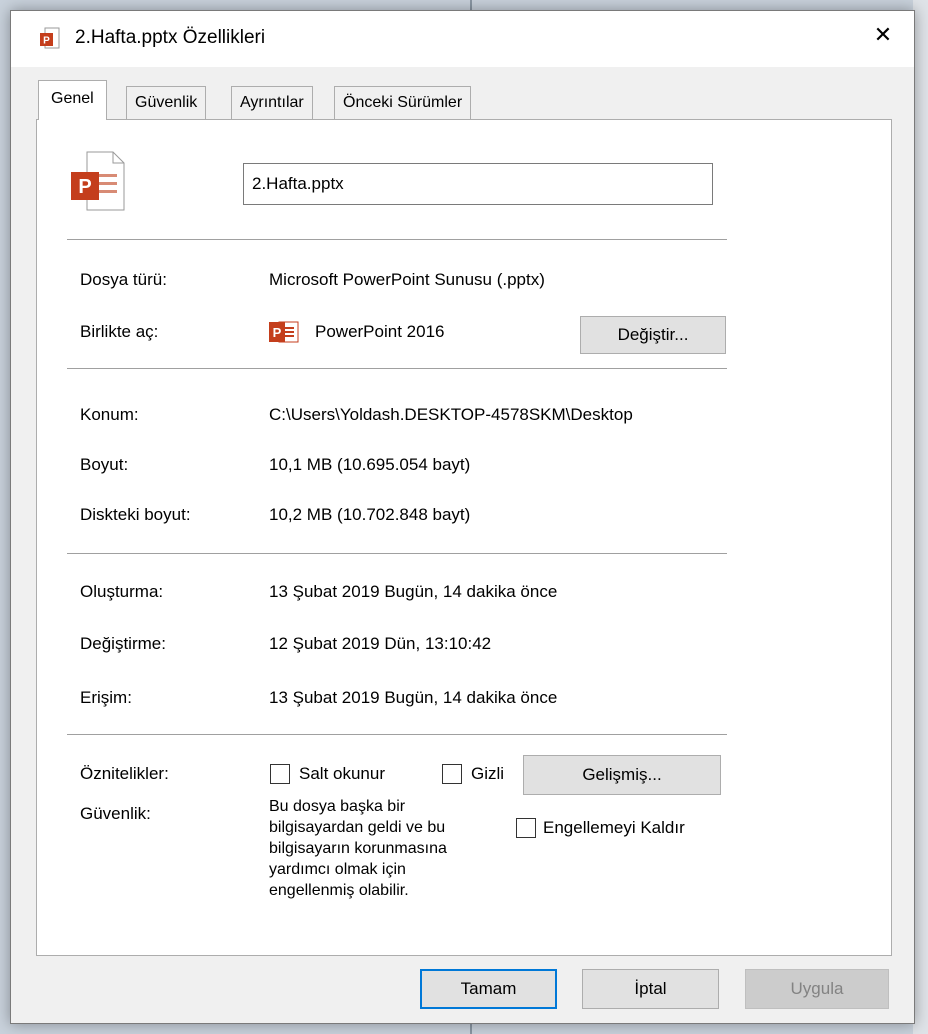 This screenshot has width=928, height=1034. I want to click on read-only-label: Salt okunur, so click(342, 773).